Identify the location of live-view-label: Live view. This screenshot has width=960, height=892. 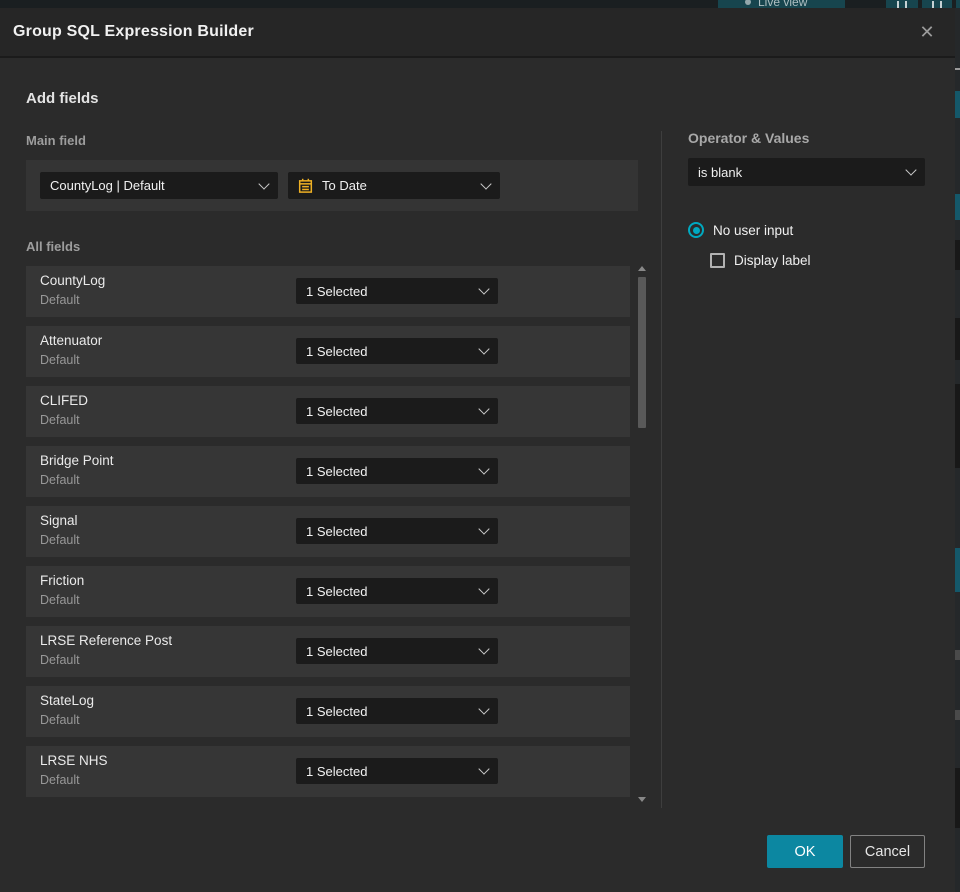
(783, 4).